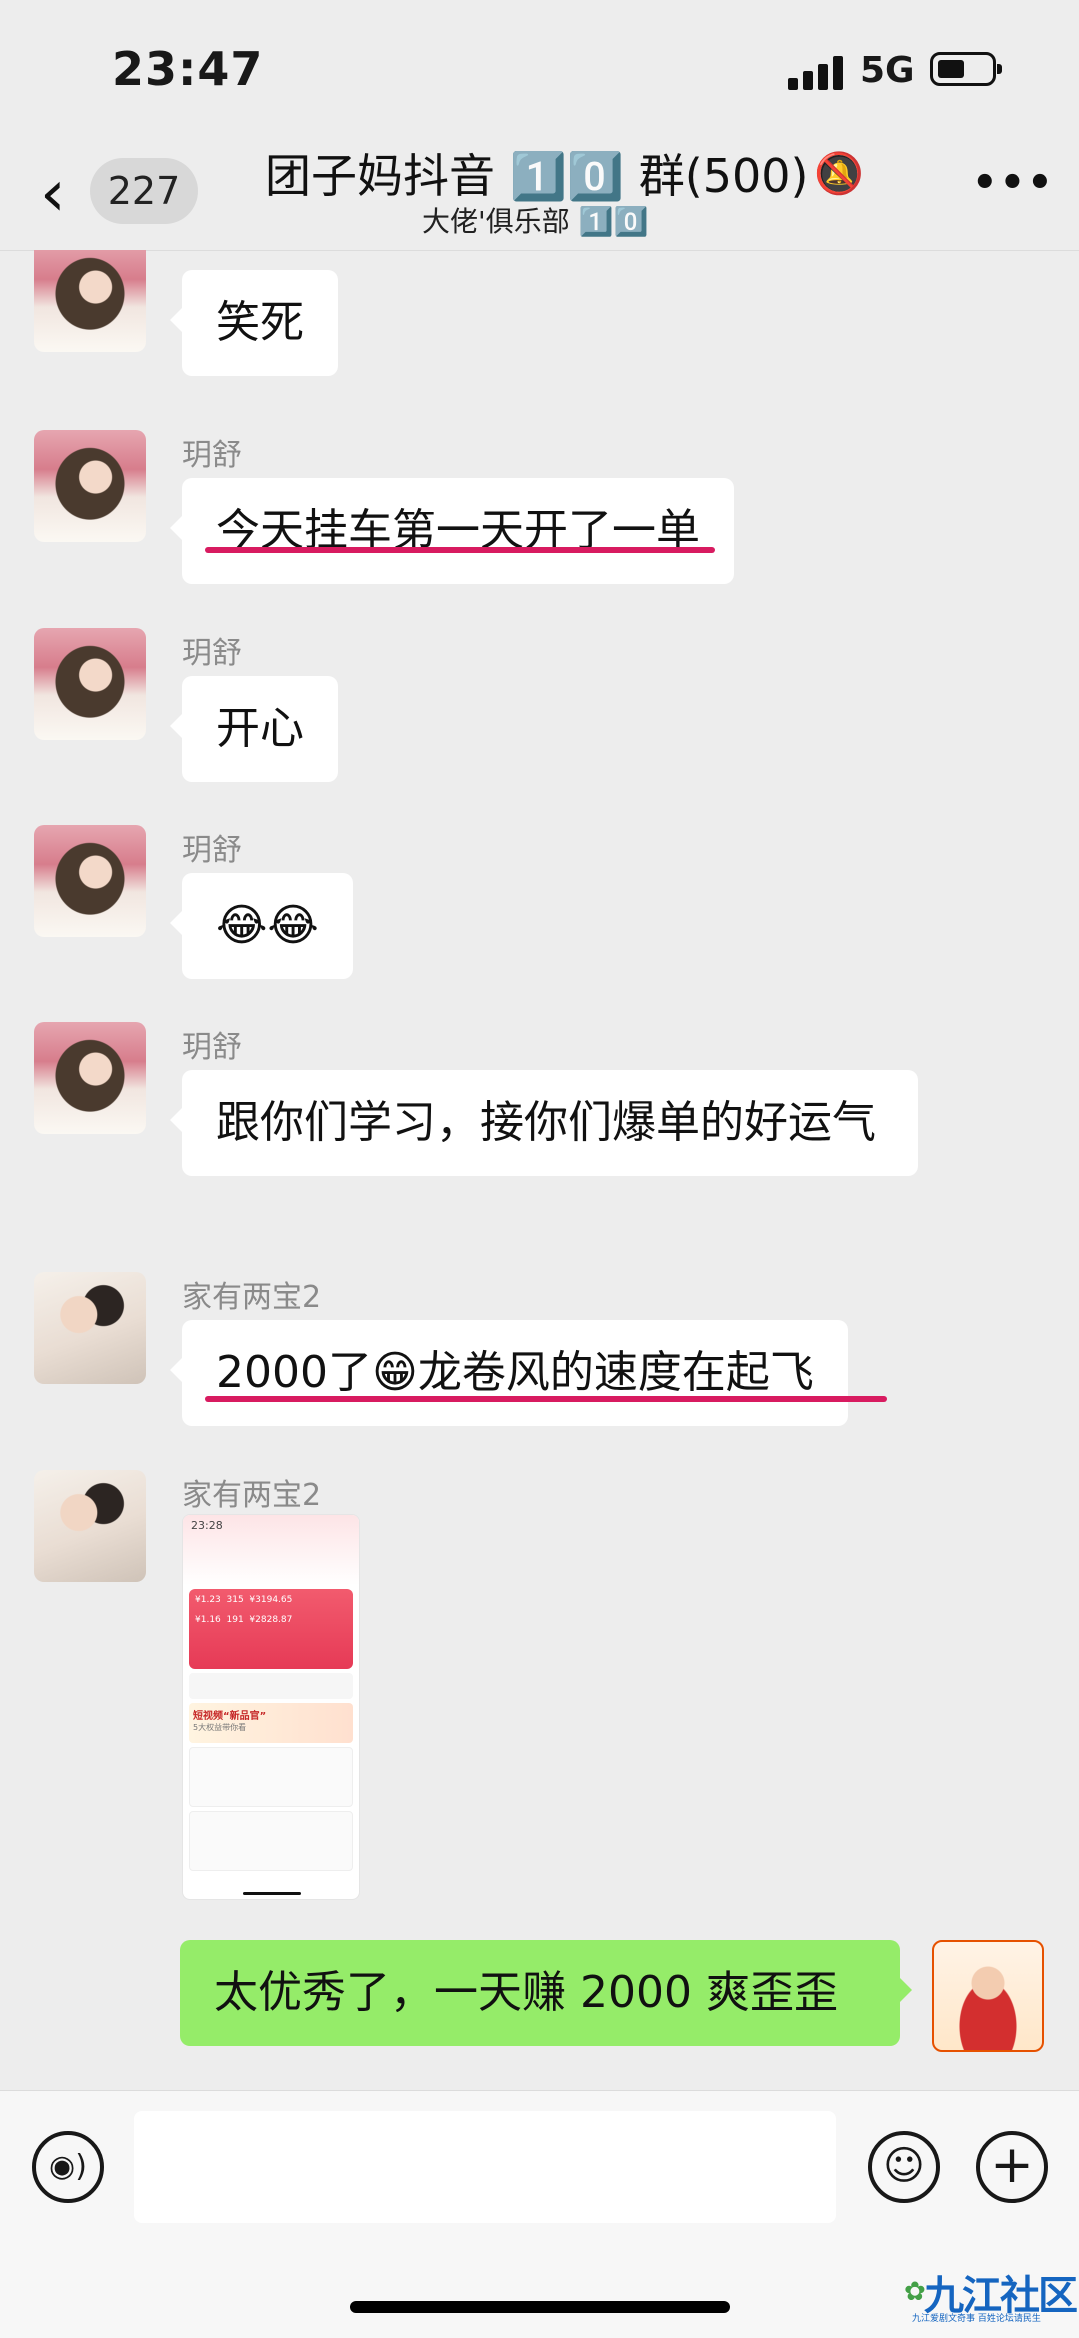  I want to click on signal-icon, so click(816, 73).